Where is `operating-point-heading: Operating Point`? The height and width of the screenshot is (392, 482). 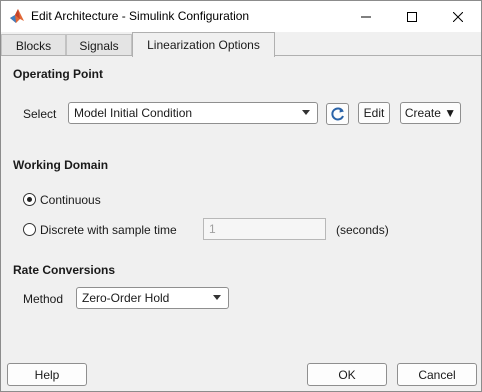 operating-point-heading: Operating Point is located at coordinates (58, 74).